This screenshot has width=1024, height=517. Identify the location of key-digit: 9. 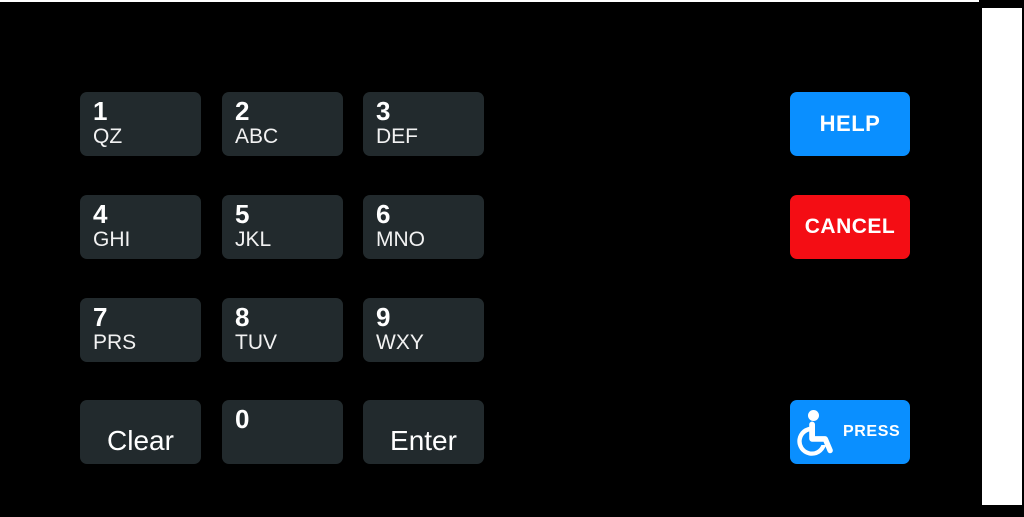
(383, 317).